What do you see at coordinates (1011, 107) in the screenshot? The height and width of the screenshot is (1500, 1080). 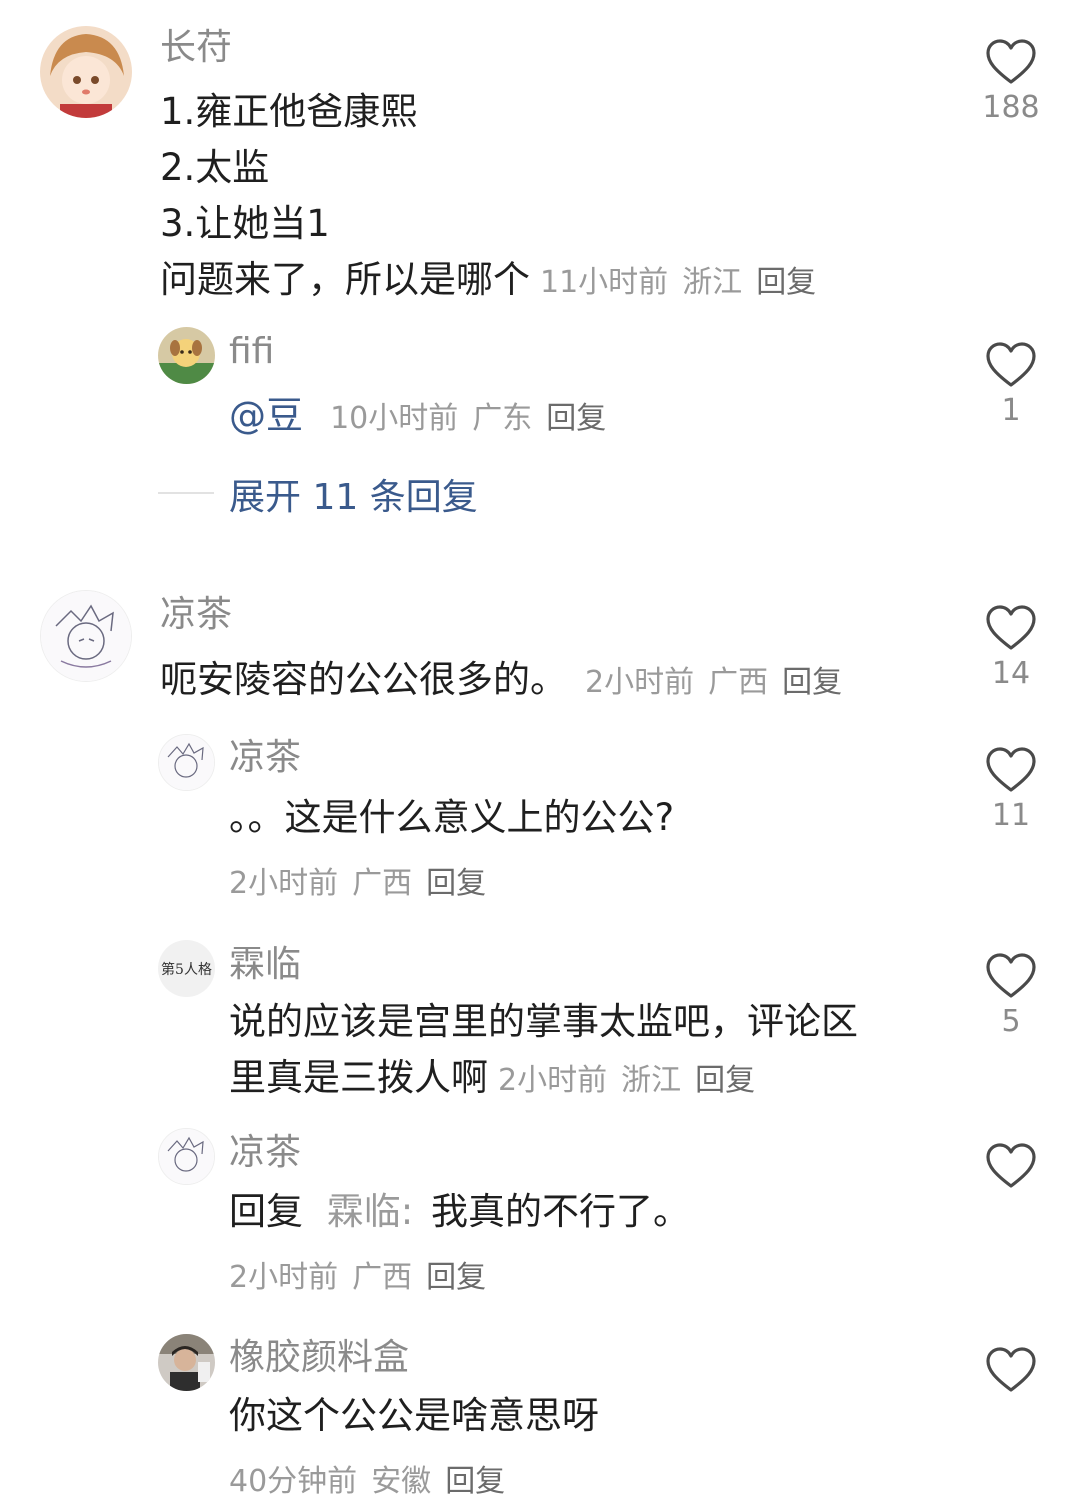 I see `like-count: 188` at bounding box center [1011, 107].